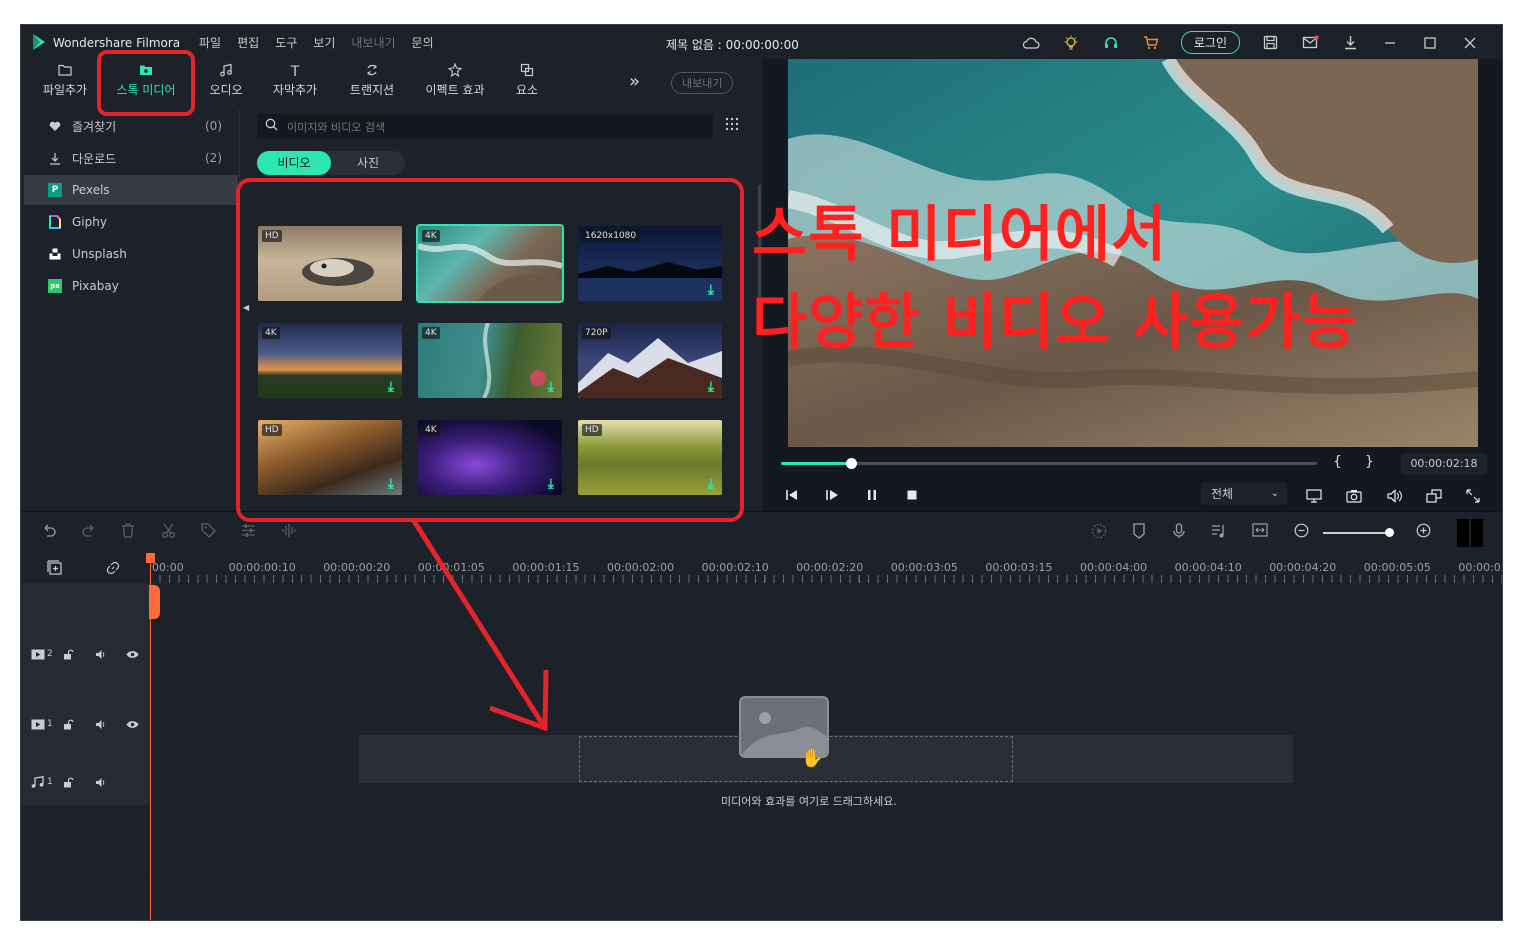 The image size is (1527, 945). What do you see at coordinates (480, 625) in the screenshot?
I see `annotation-arrow` at bounding box center [480, 625].